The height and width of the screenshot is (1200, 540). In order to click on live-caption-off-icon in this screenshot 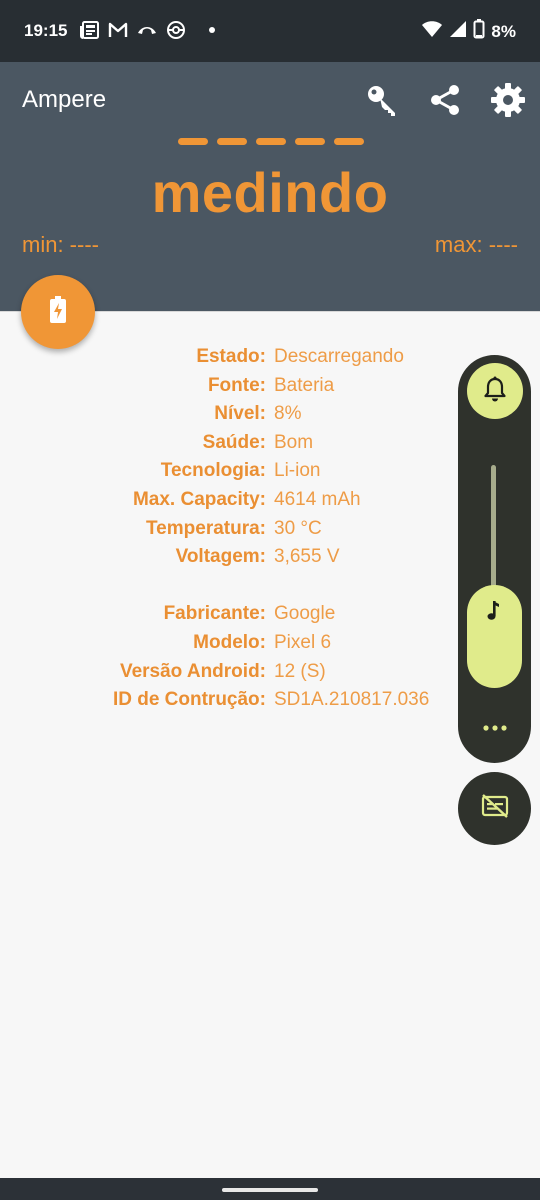, I will do `click(495, 808)`.